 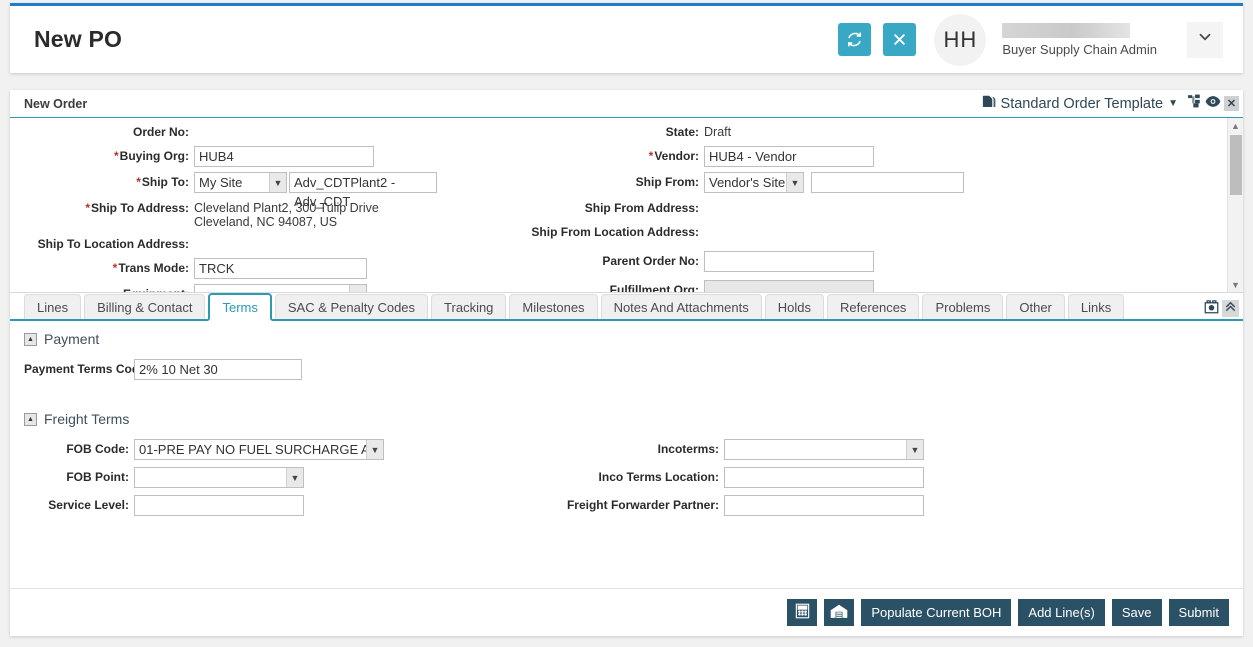 I want to click on order-template-selector: Standard Order Template ▼, so click(x=1082, y=104).